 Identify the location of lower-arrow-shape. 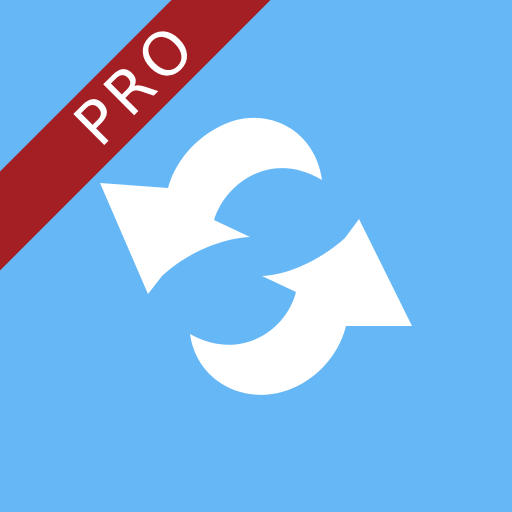
(301, 307).